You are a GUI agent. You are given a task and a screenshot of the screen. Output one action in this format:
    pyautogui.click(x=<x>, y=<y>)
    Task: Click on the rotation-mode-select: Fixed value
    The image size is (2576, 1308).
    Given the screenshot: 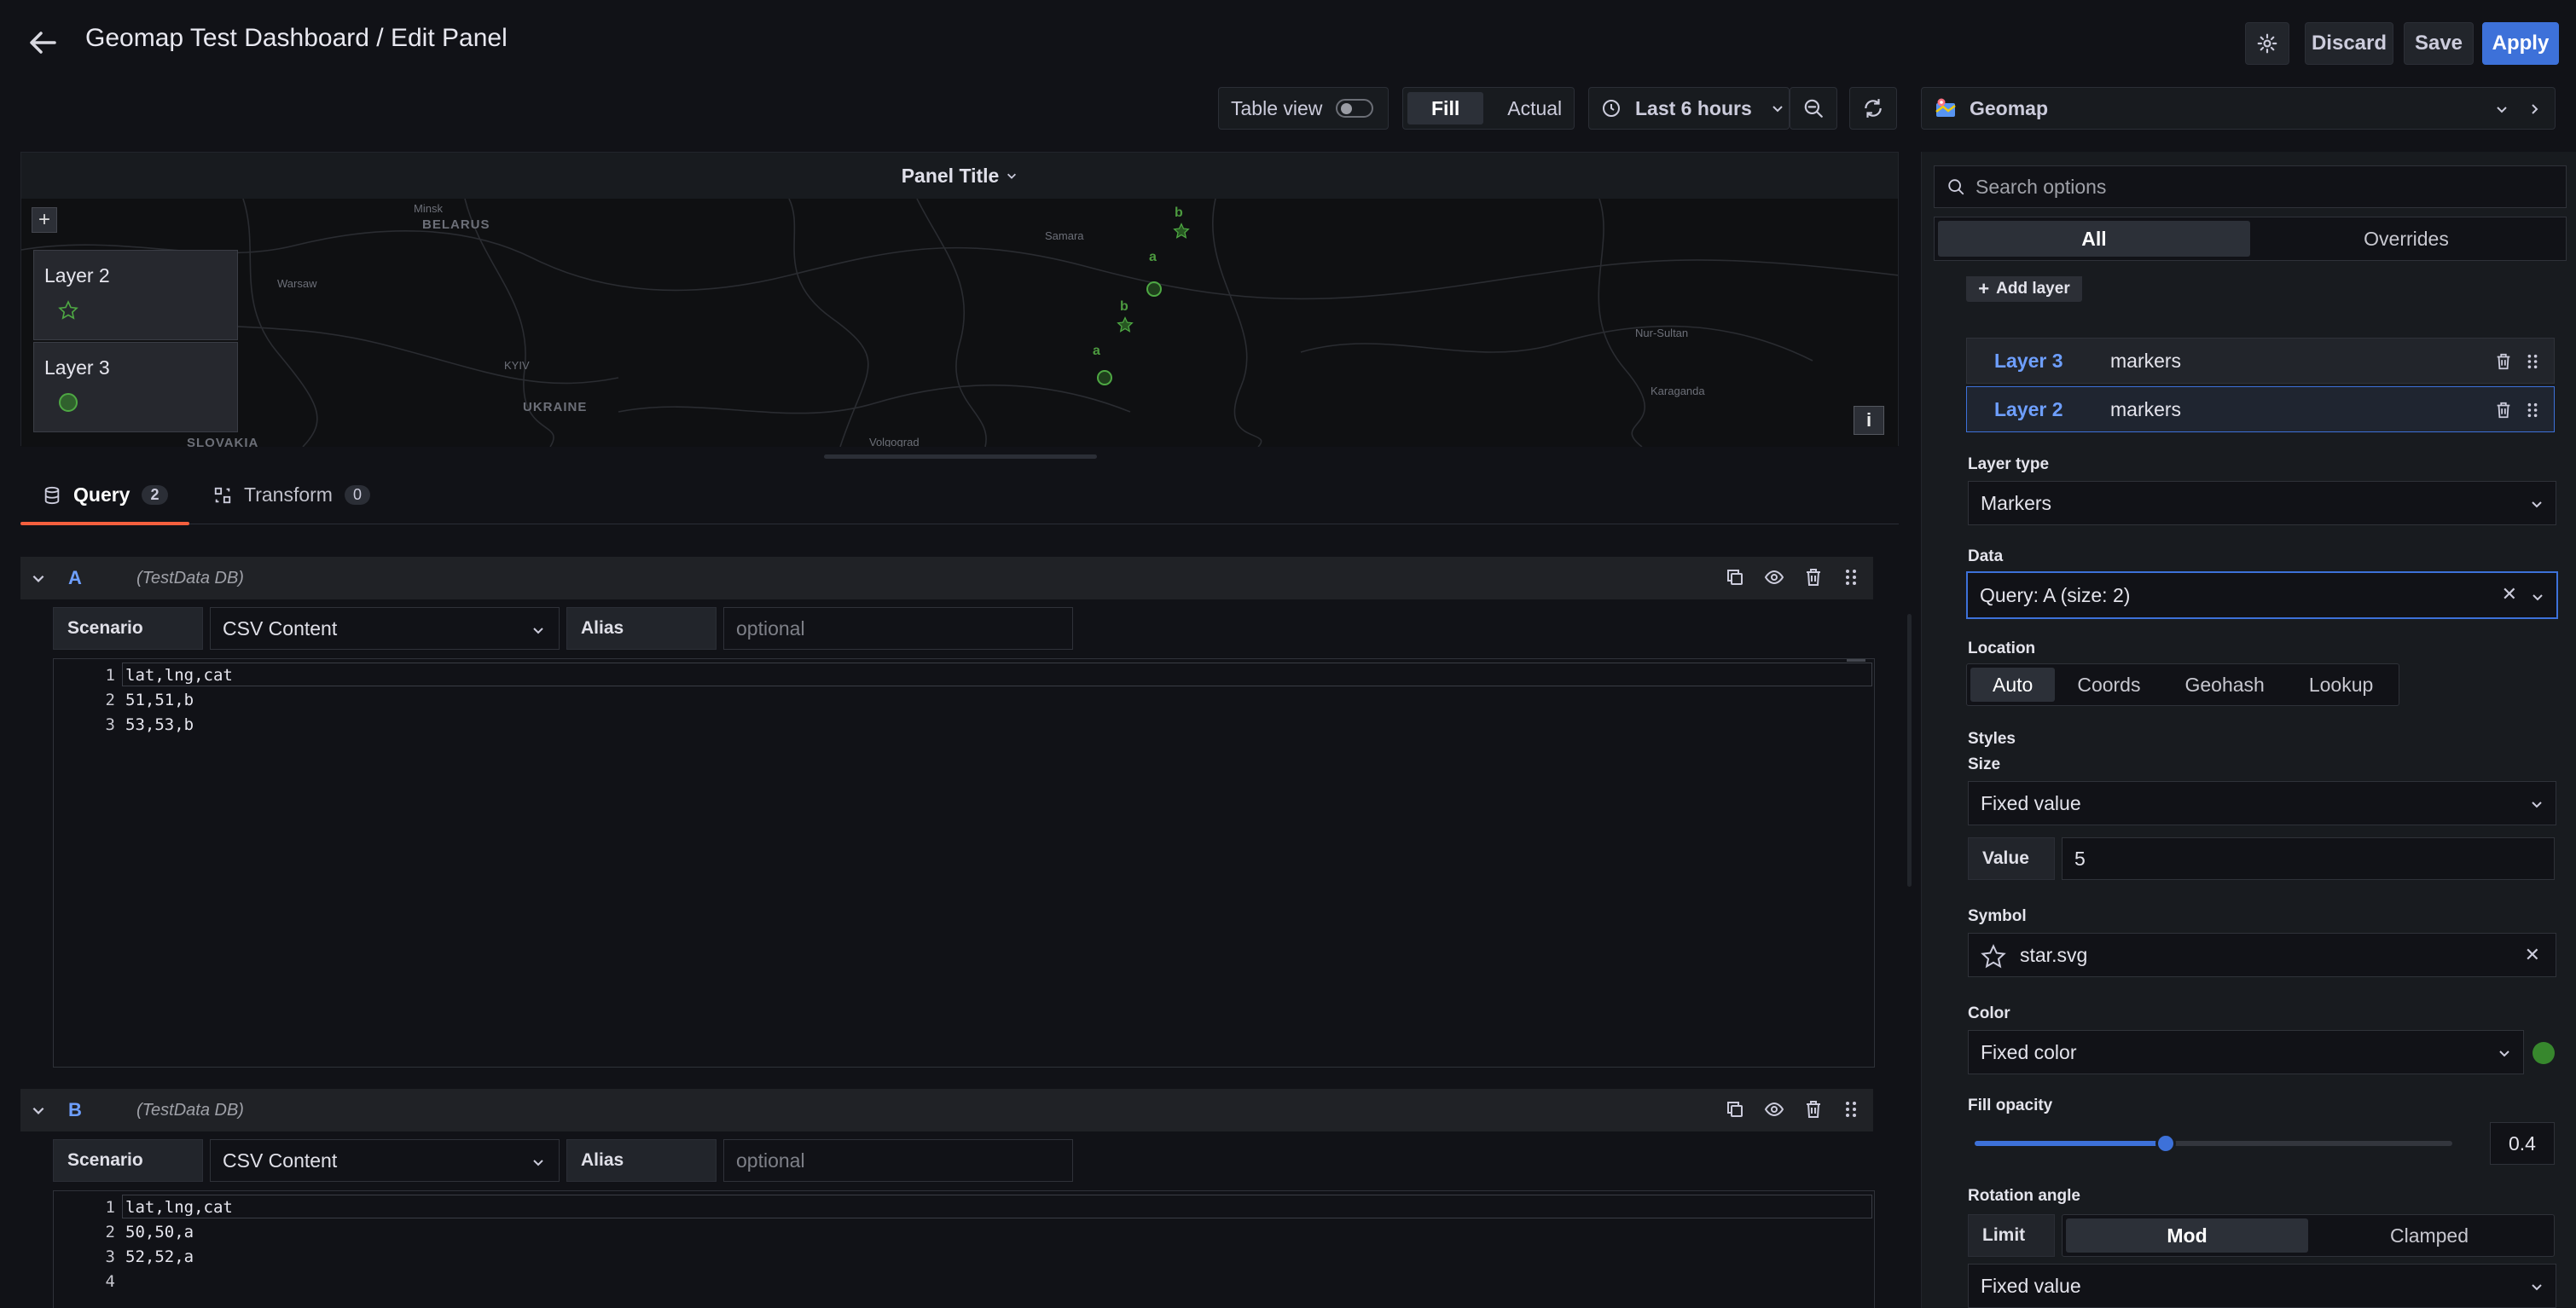 What is the action you would take?
    pyautogui.click(x=2262, y=1286)
    